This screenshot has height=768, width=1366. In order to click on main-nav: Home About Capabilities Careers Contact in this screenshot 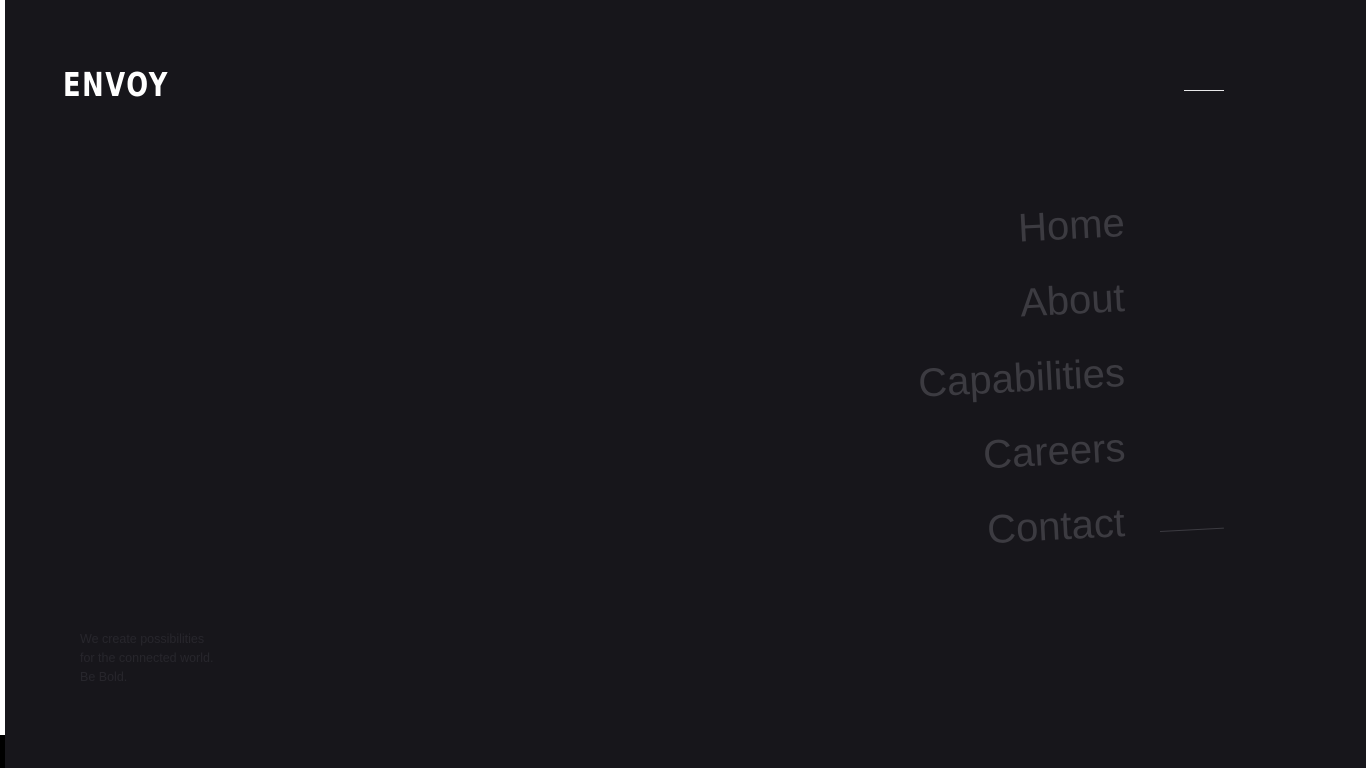, I will do `click(1003, 380)`.